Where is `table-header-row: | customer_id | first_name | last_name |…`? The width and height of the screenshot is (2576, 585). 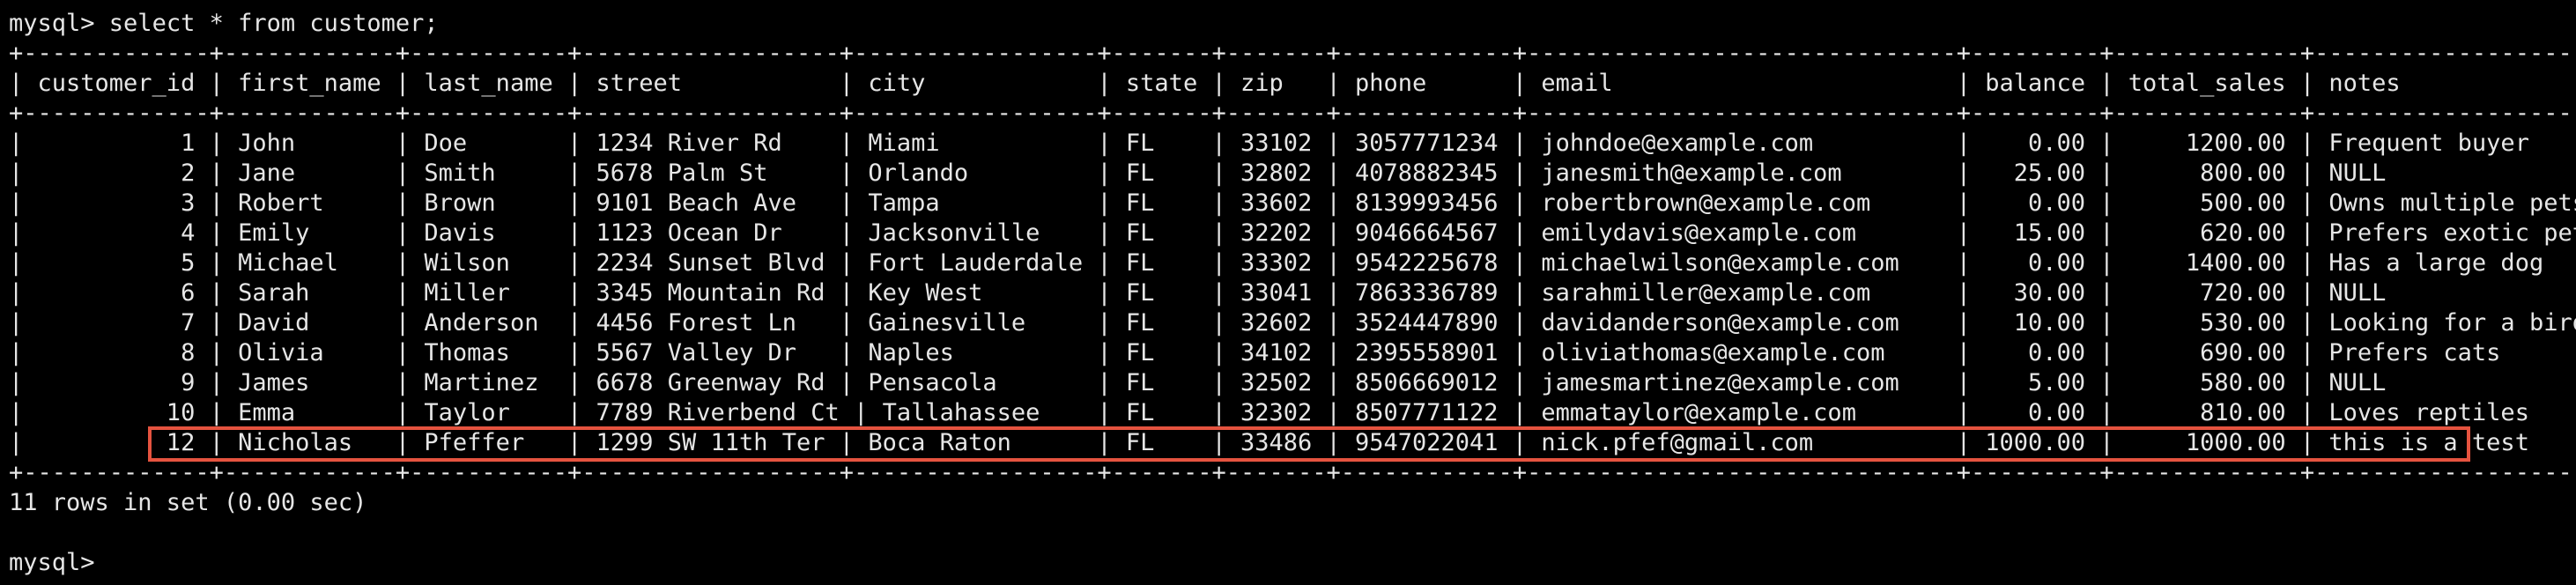
table-header-row: | customer_id | first_name | last_name |… is located at coordinates (1293, 83).